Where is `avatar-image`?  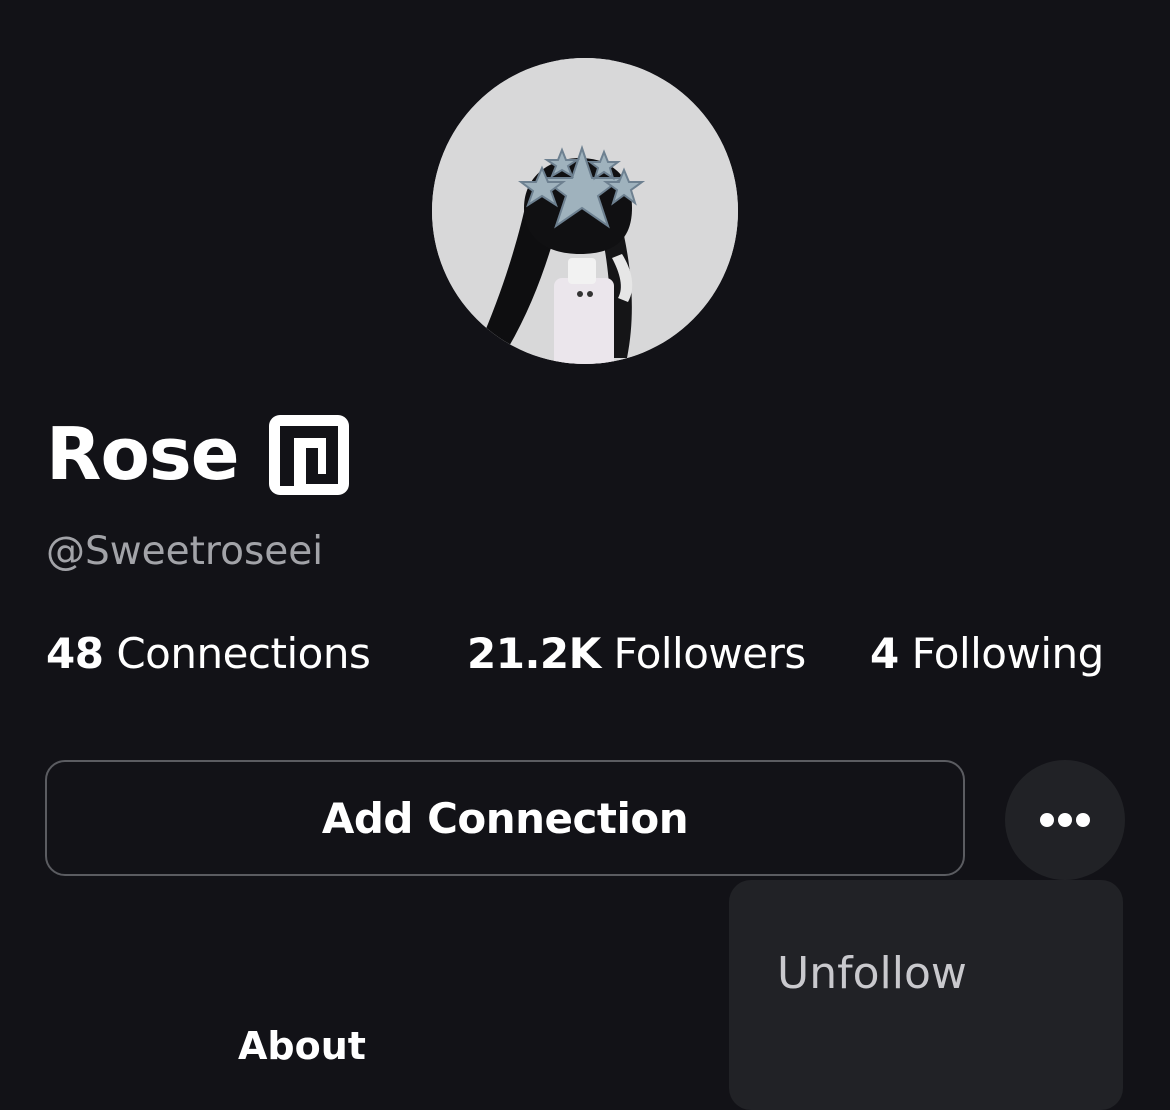
avatar-image is located at coordinates (585, 211).